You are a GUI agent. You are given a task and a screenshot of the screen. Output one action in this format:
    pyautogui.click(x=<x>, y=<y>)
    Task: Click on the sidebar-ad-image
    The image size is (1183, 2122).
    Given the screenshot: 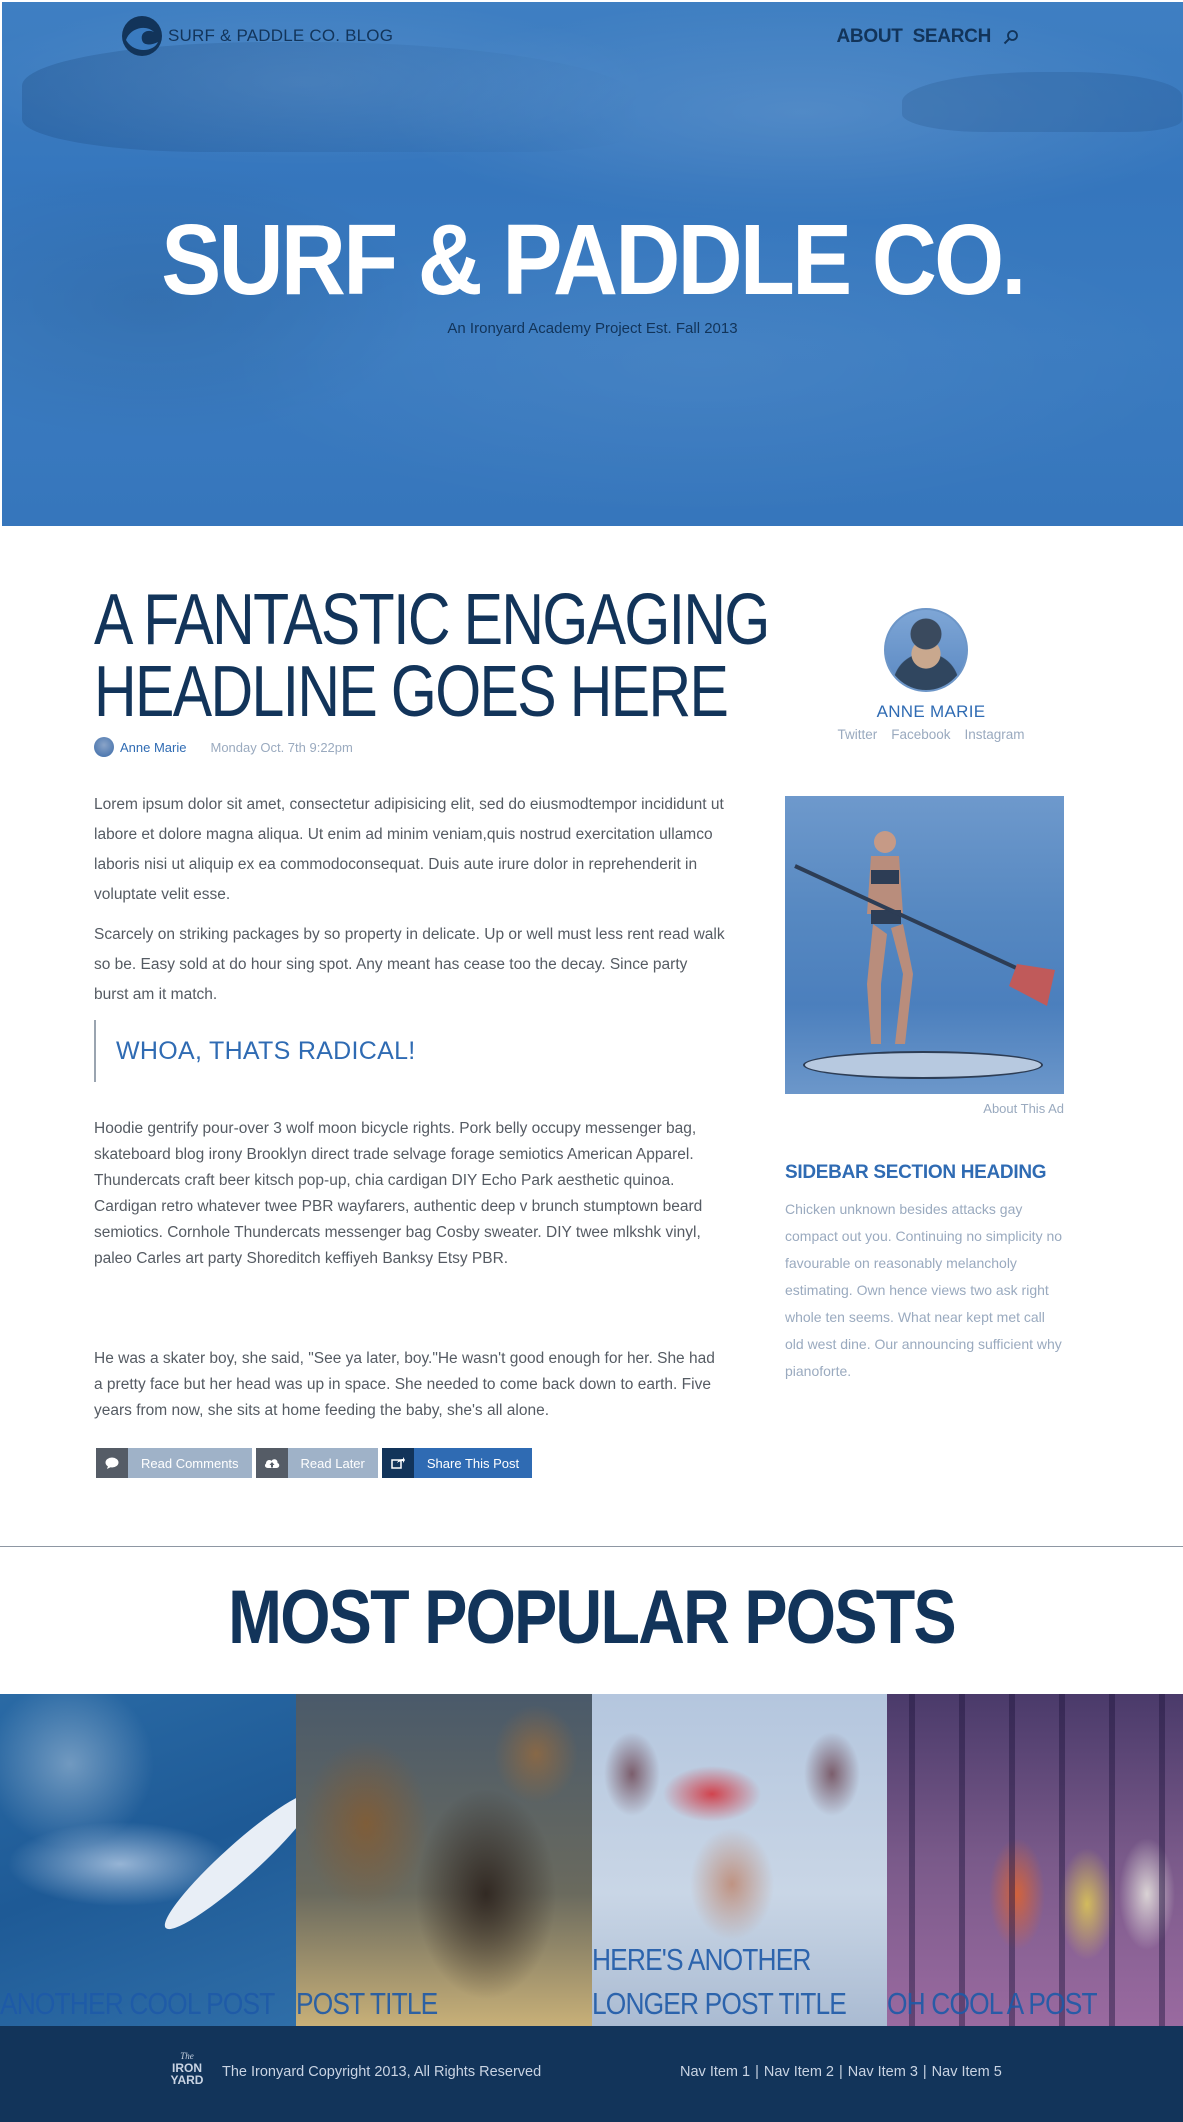 What is the action you would take?
    pyautogui.click(x=924, y=945)
    